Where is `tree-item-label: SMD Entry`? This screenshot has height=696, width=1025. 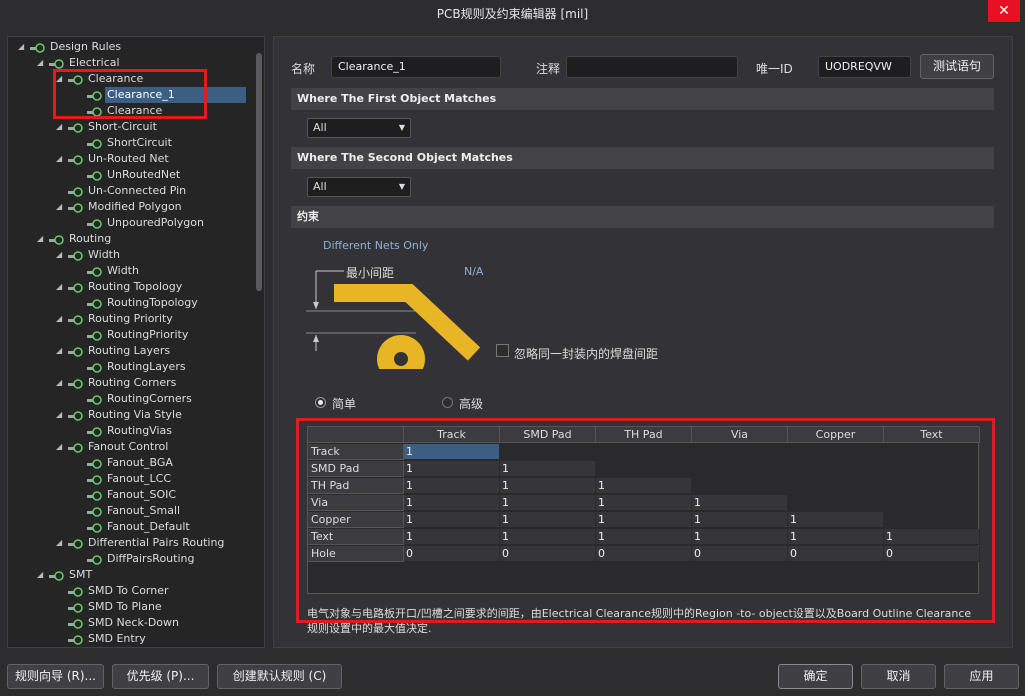
tree-item-label: SMD Entry is located at coordinates (117, 638).